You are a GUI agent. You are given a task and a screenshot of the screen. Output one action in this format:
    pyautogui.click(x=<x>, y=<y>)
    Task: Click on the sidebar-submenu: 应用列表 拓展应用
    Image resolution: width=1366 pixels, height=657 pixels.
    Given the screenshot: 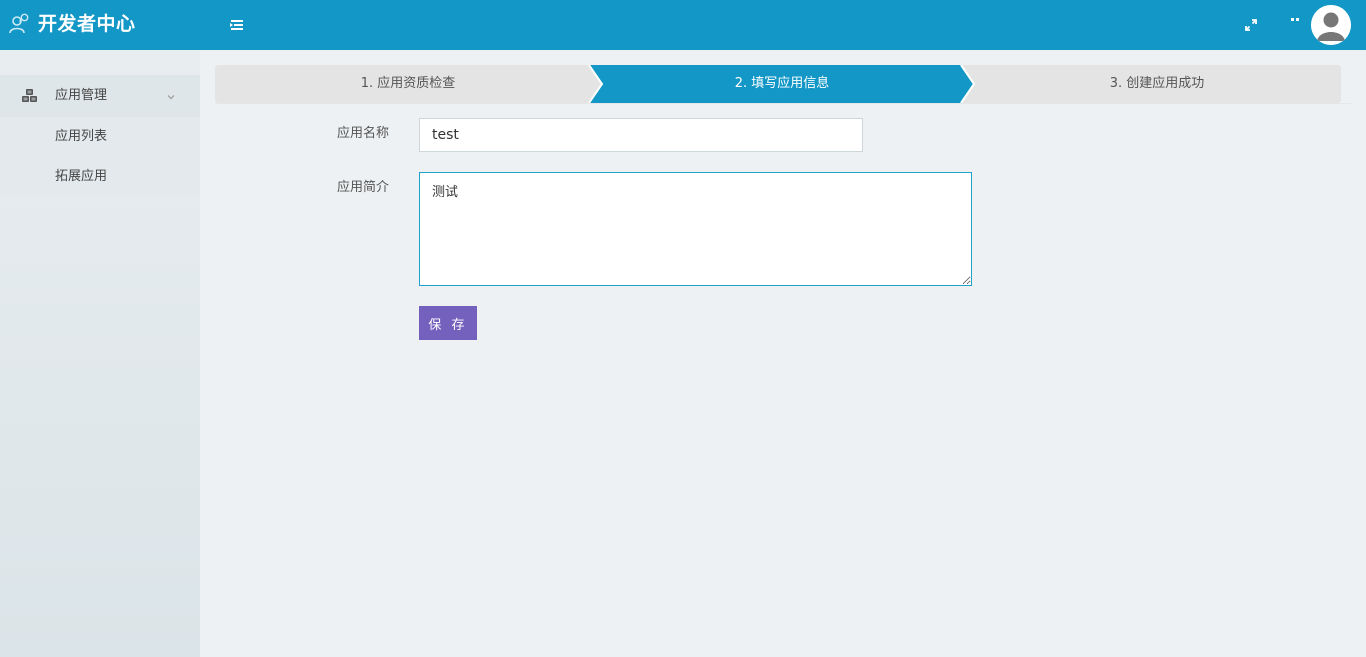 What is the action you would take?
    pyautogui.click(x=100, y=157)
    